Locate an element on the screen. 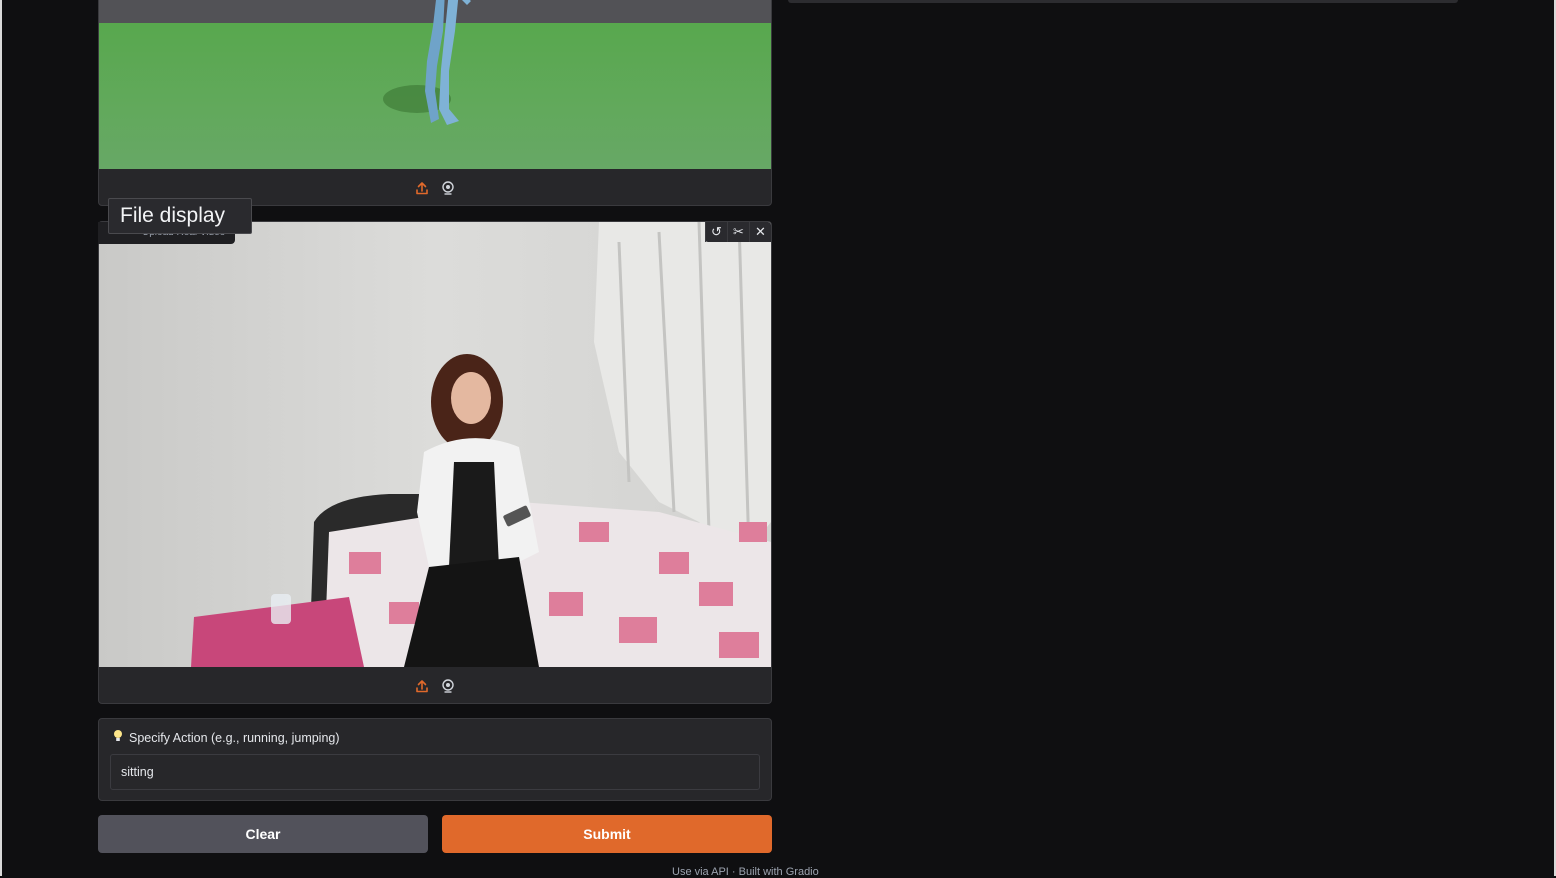 This screenshot has height=878, width=1556. action-input-panel: Specify Action (e.g., running, jumping) is located at coordinates (435, 759).